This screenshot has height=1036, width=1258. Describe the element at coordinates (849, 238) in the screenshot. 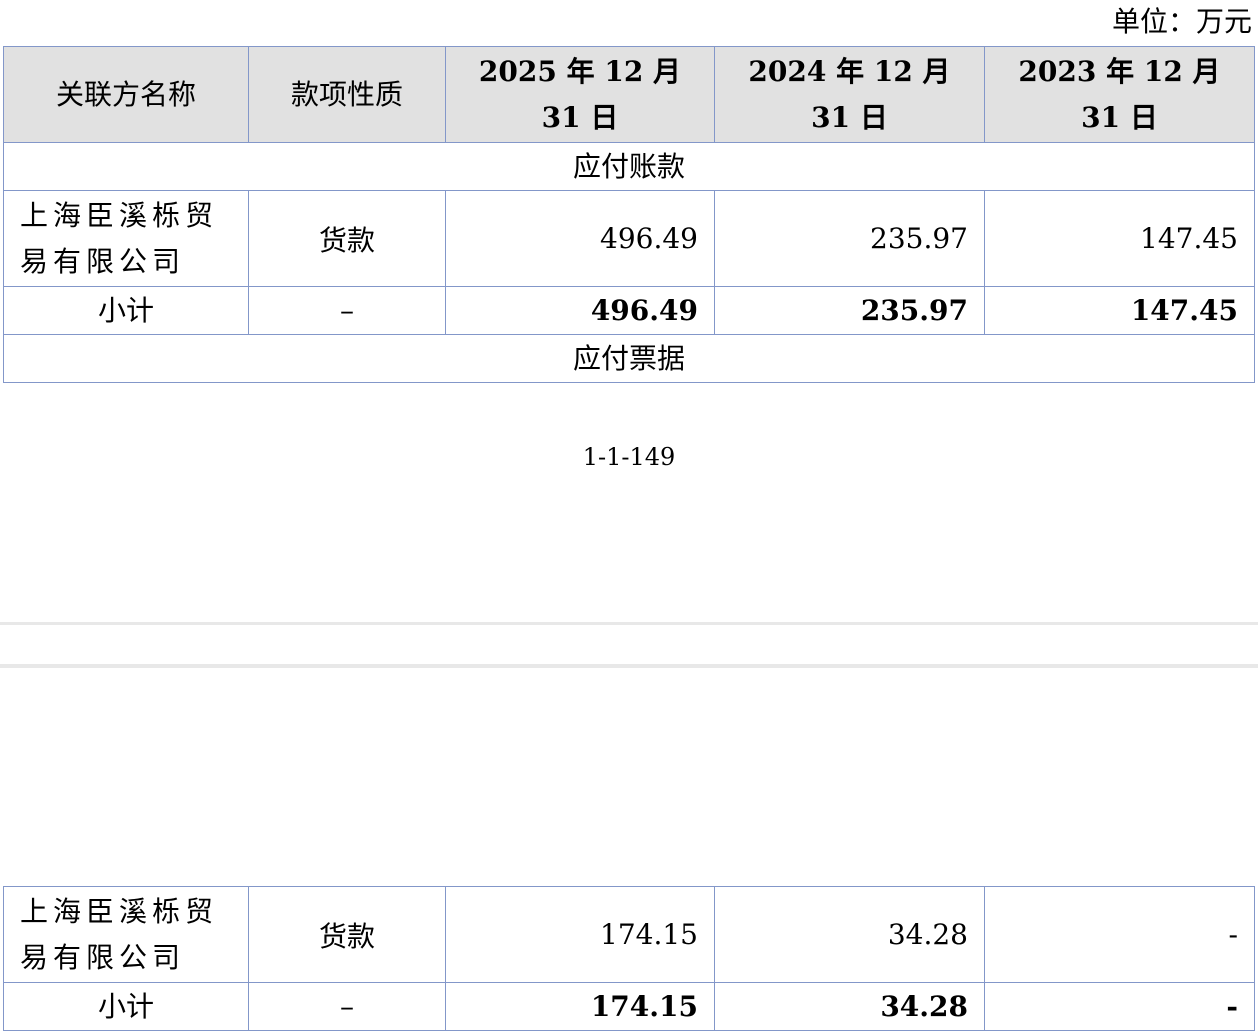

I see `value-2024-cell: 235.97` at that location.